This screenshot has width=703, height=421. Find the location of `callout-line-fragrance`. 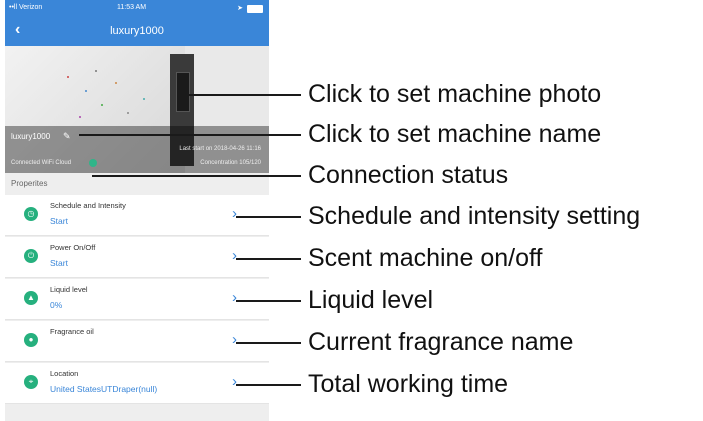

callout-line-fragrance is located at coordinates (268, 343).